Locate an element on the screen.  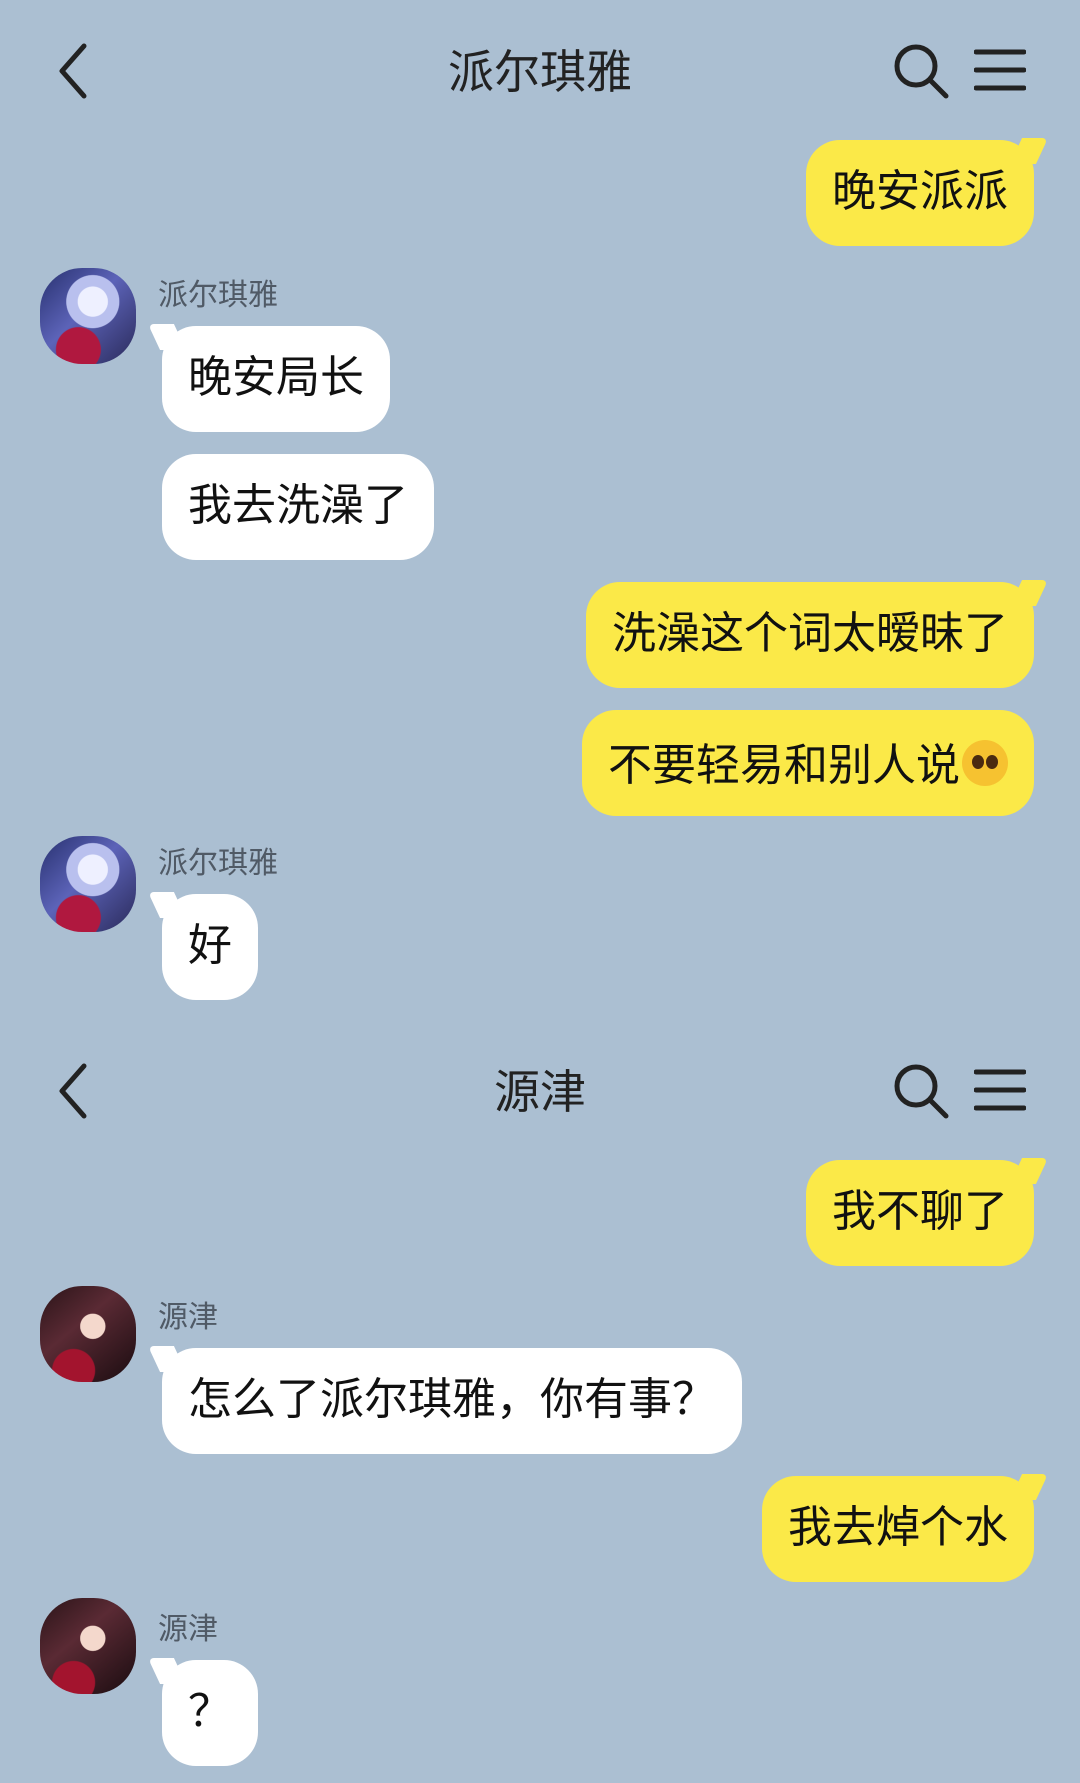
pleading-face-emoji is located at coordinates (985, 763).